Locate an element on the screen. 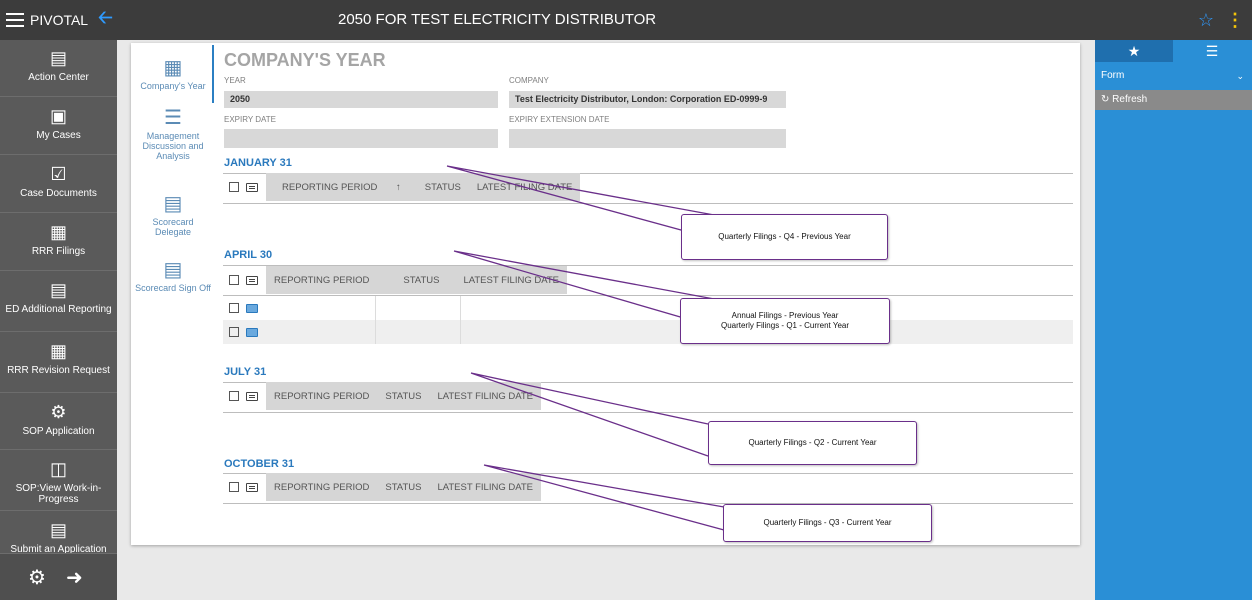 The height and width of the screenshot is (600, 1252). callout-text: Quarterly Filings - Q4 - Previous Year is located at coordinates (784, 236).